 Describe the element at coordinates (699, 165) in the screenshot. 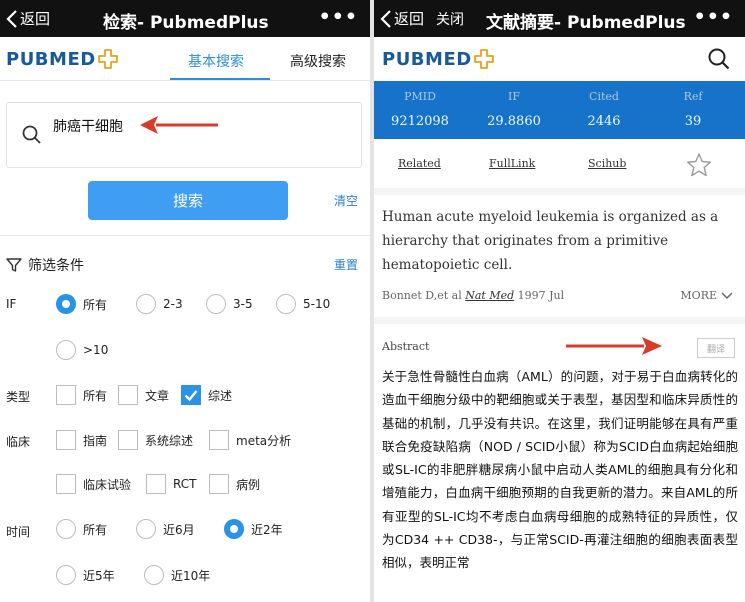

I see `favorite-star-icon` at that location.